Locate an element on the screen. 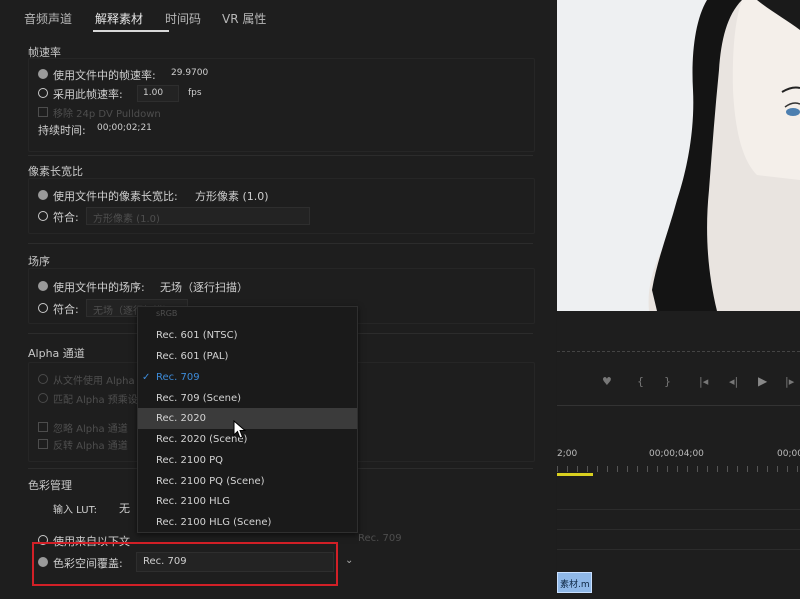  pixel-aspect-use-file-value: 方形像素 (1.0) is located at coordinates (232, 196).